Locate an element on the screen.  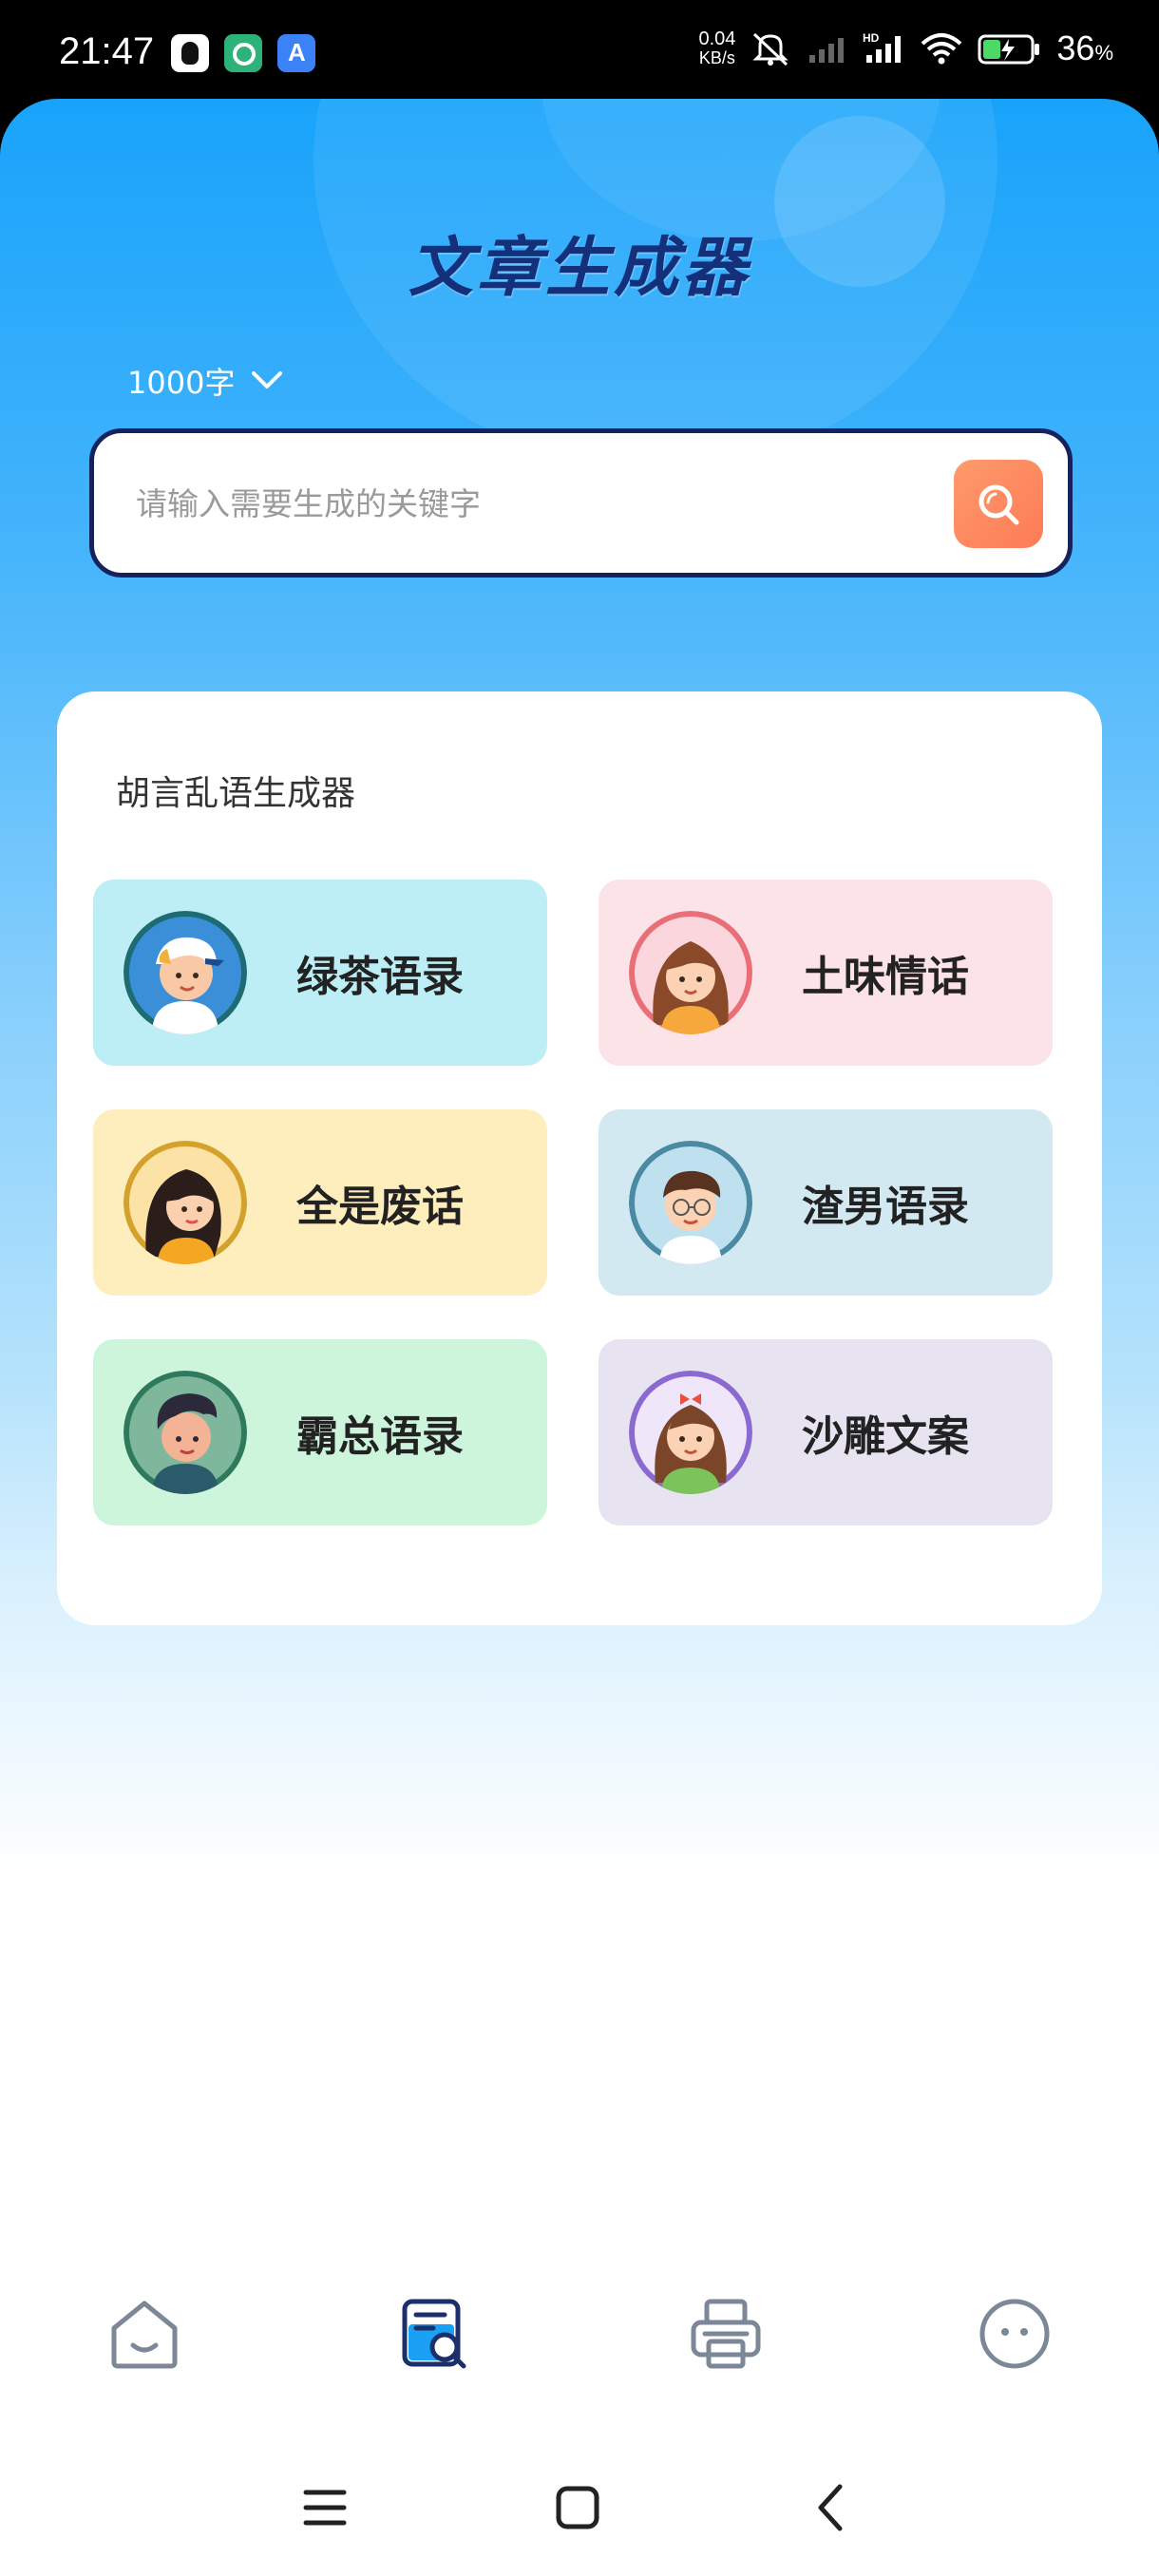
system-back-button is located at coordinates (832, 2507).